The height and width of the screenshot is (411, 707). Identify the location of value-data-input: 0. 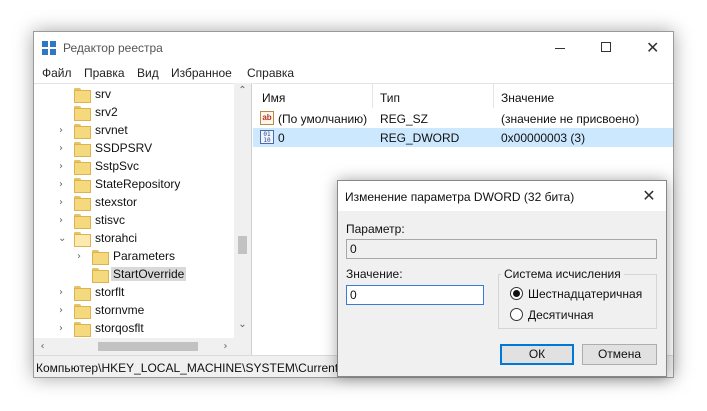
(415, 295).